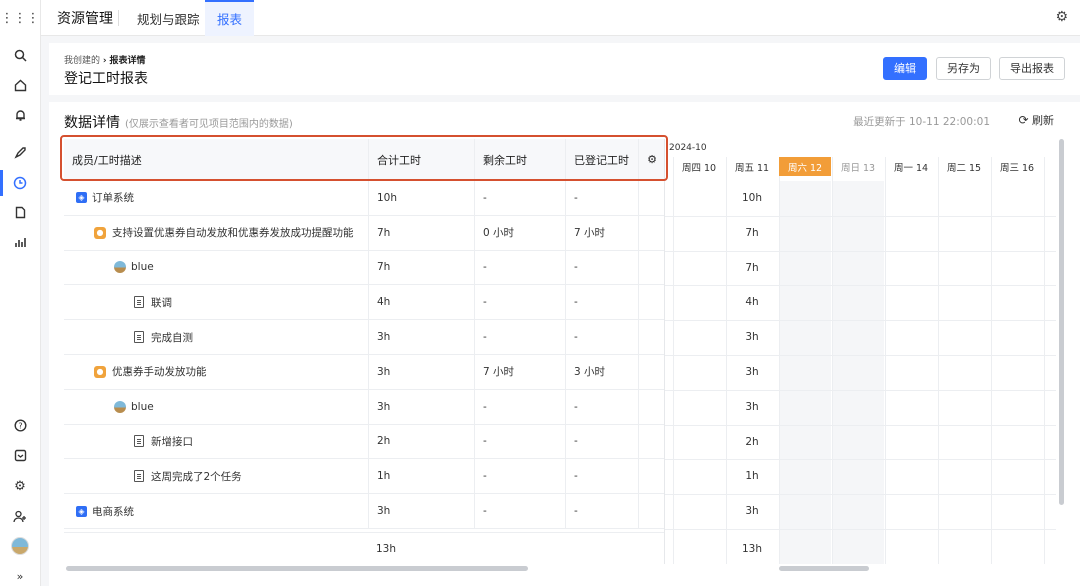 This screenshot has width=1080, height=586. What do you see at coordinates (92, 123) in the screenshot?
I see `section-title: 数据详情` at bounding box center [92, 123].